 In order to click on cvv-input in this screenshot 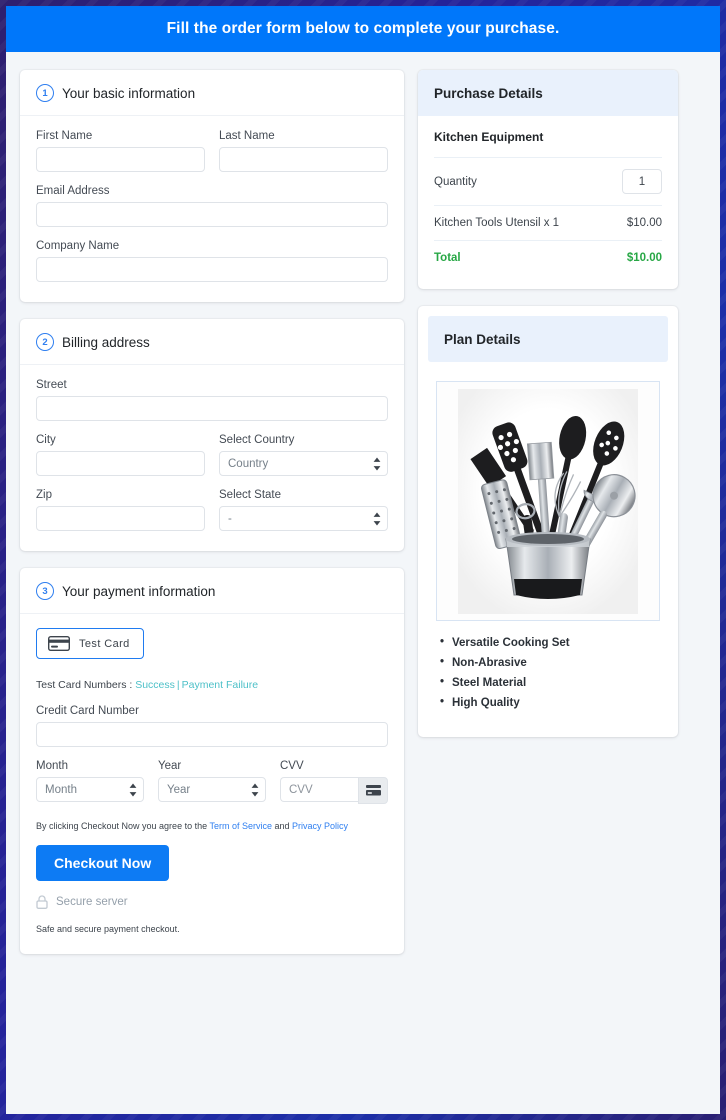, I will do `click(319, 789)`.